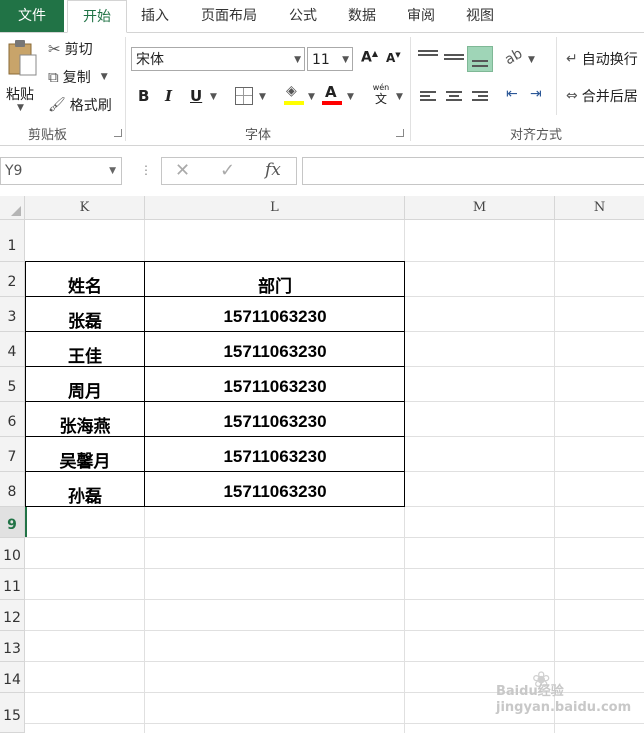 The height and width of the screenshot is (739, 644). I want to click on row-header-14: 14, so click(12, 677).